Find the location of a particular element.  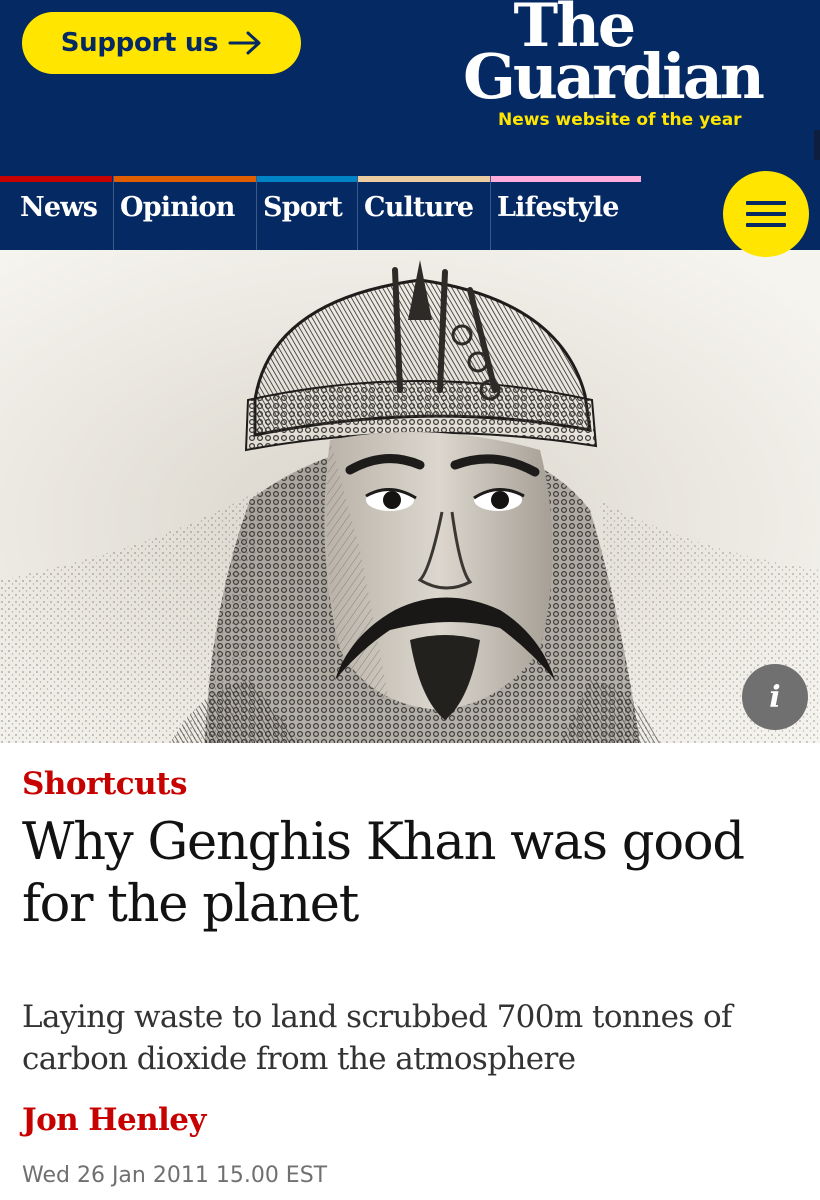

nav-item-opinion: Opinion is located at coordinates (184, 213).